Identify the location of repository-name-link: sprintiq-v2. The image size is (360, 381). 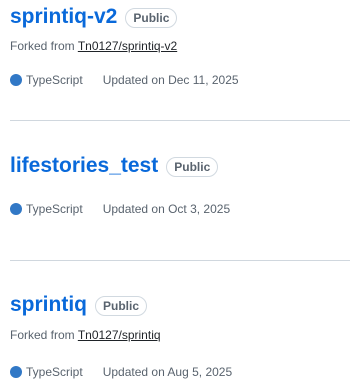
(63, 17).